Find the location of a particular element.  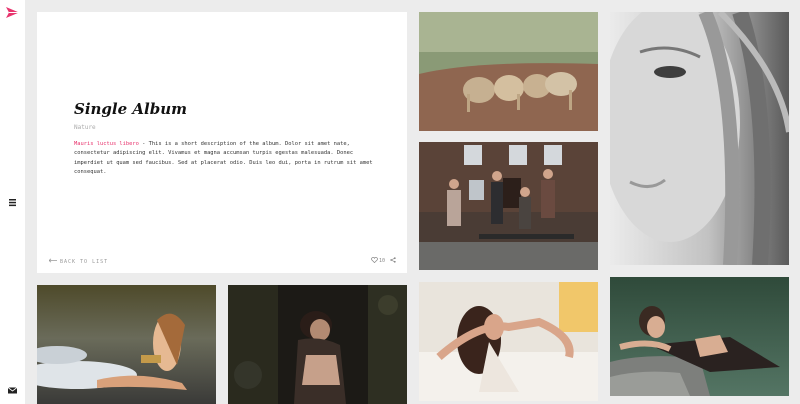

album-title: Single Album is located at coordinates (130, 109).